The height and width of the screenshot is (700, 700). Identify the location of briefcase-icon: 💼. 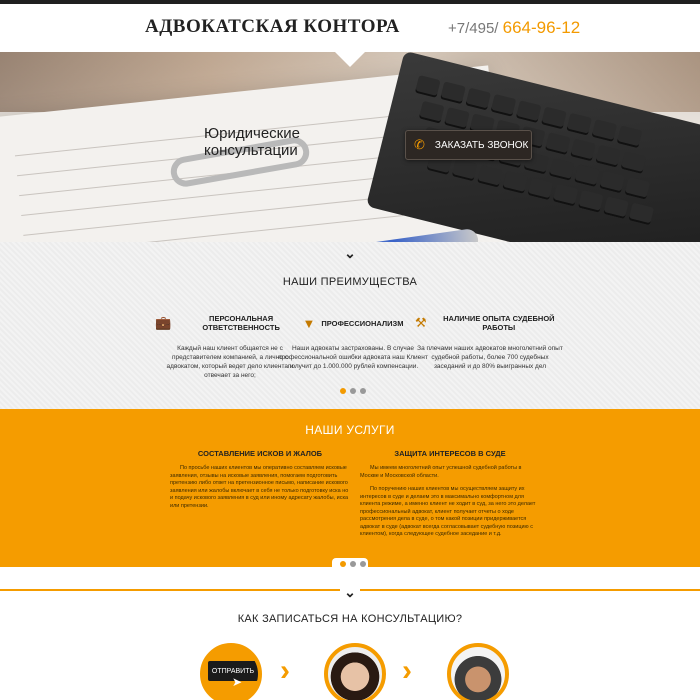
(163, 322).